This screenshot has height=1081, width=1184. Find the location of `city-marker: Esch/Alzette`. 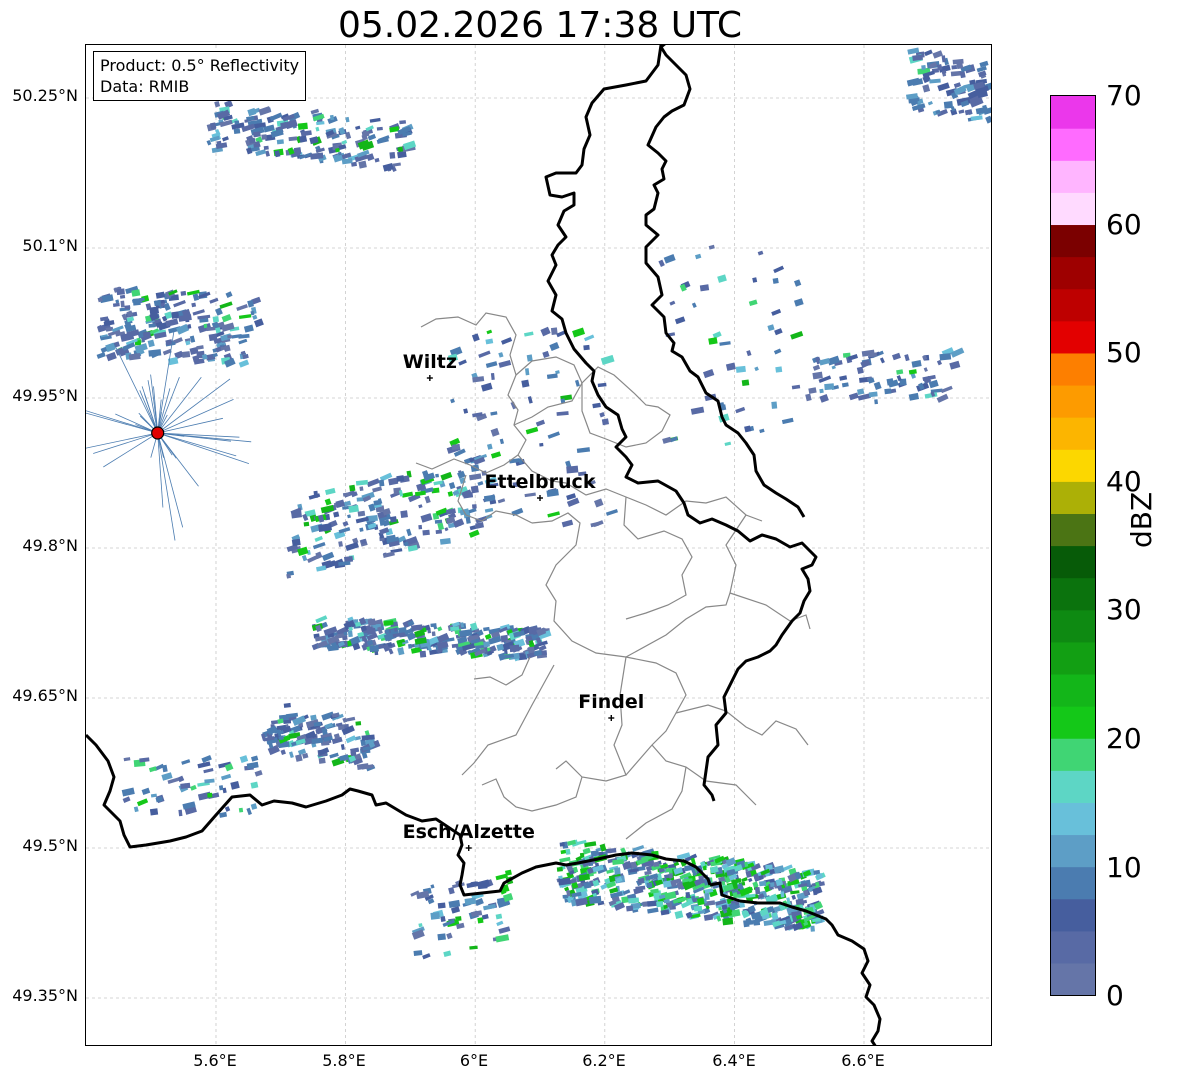

city-marker: Esch/Alzette is located at coordinates (469, 836).